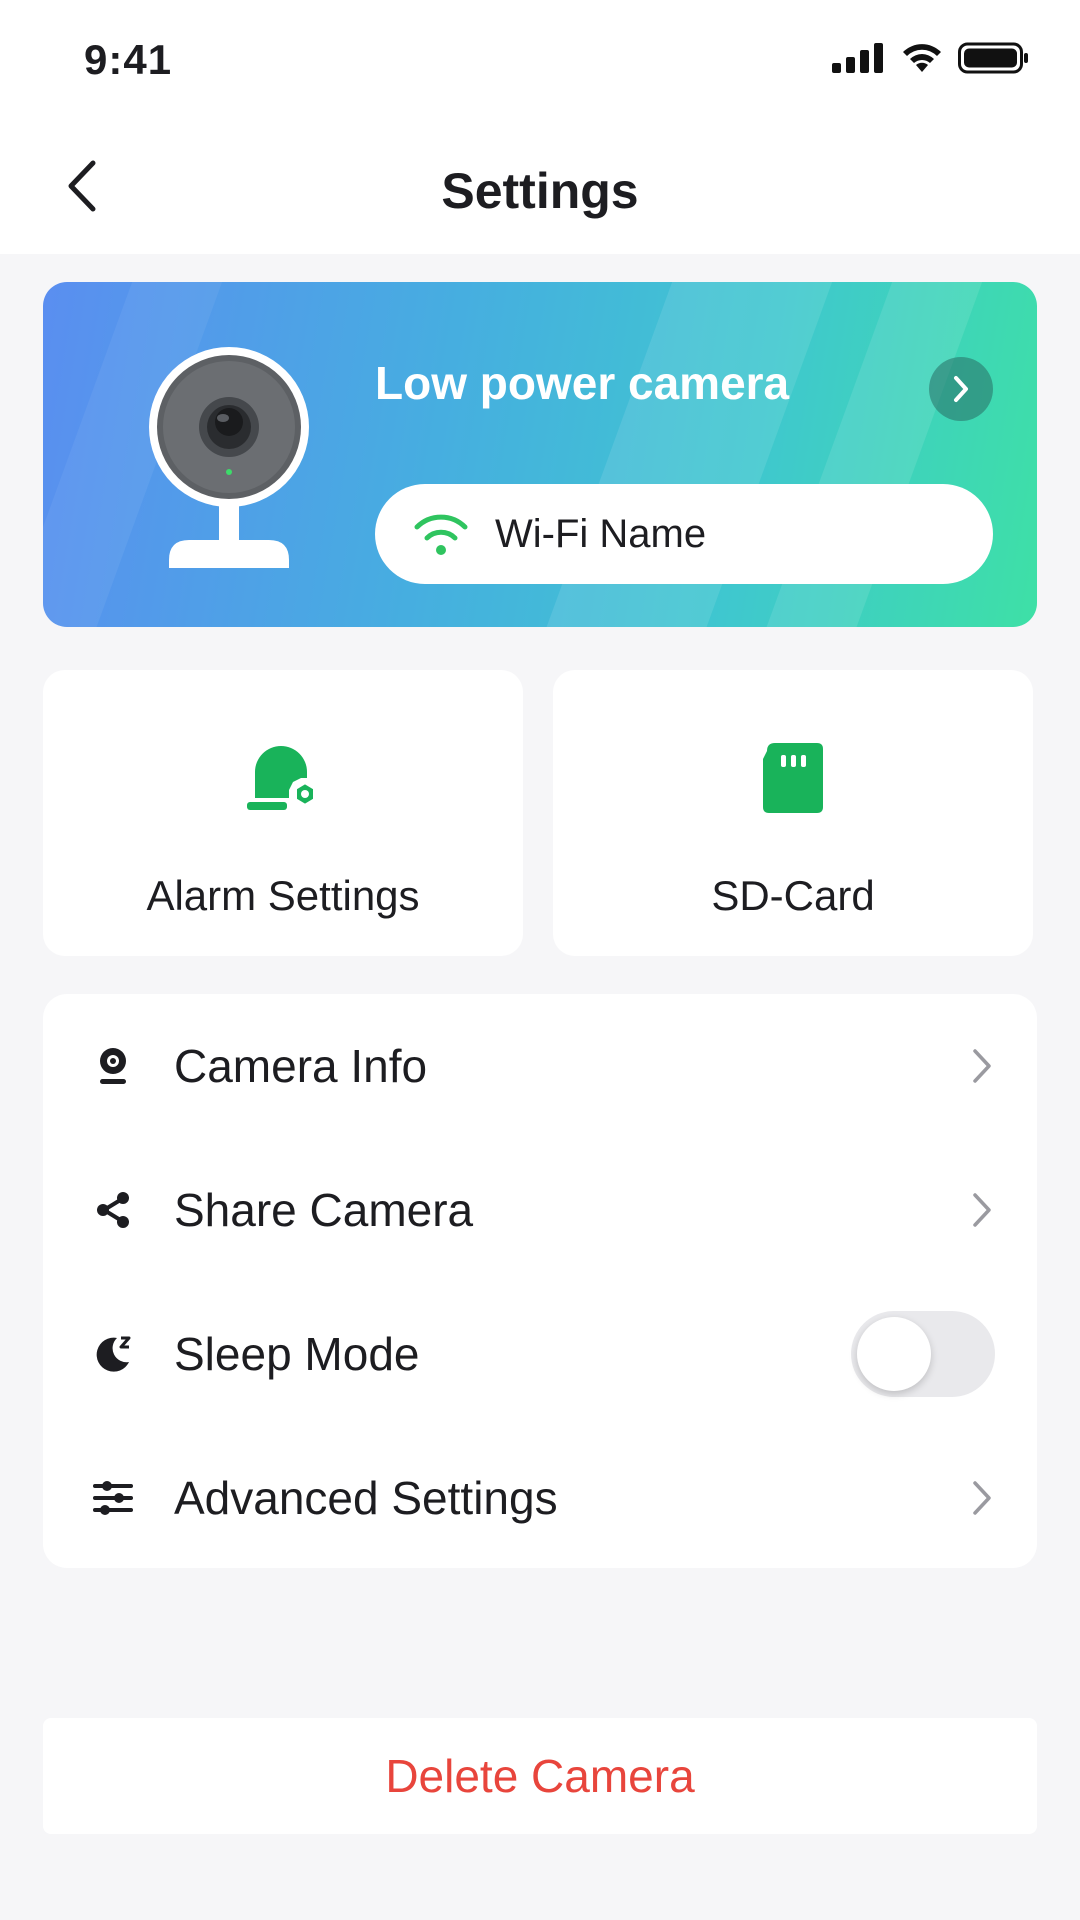  What do you see at coordinates (540, 1210) in the screenshot?
I see `share-camera-row: Share Camera` at bounding box center [540, 1210].